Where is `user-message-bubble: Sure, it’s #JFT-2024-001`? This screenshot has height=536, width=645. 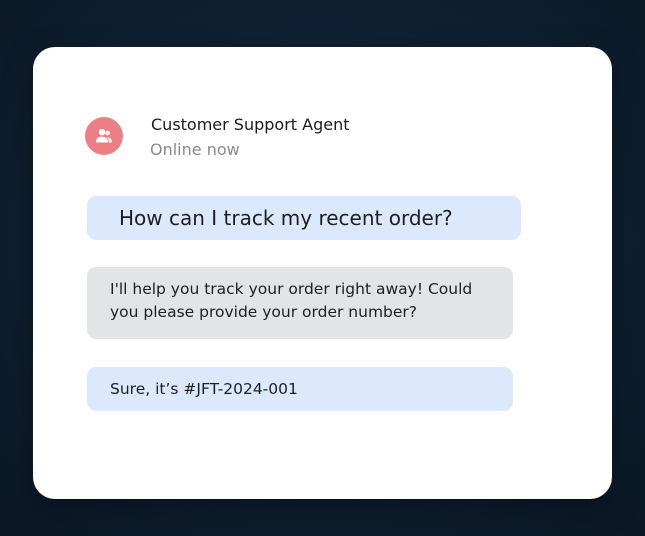
user-message-bubble: Sure, it’s #JFT-2024-001 is located at coordinates (300, 389).